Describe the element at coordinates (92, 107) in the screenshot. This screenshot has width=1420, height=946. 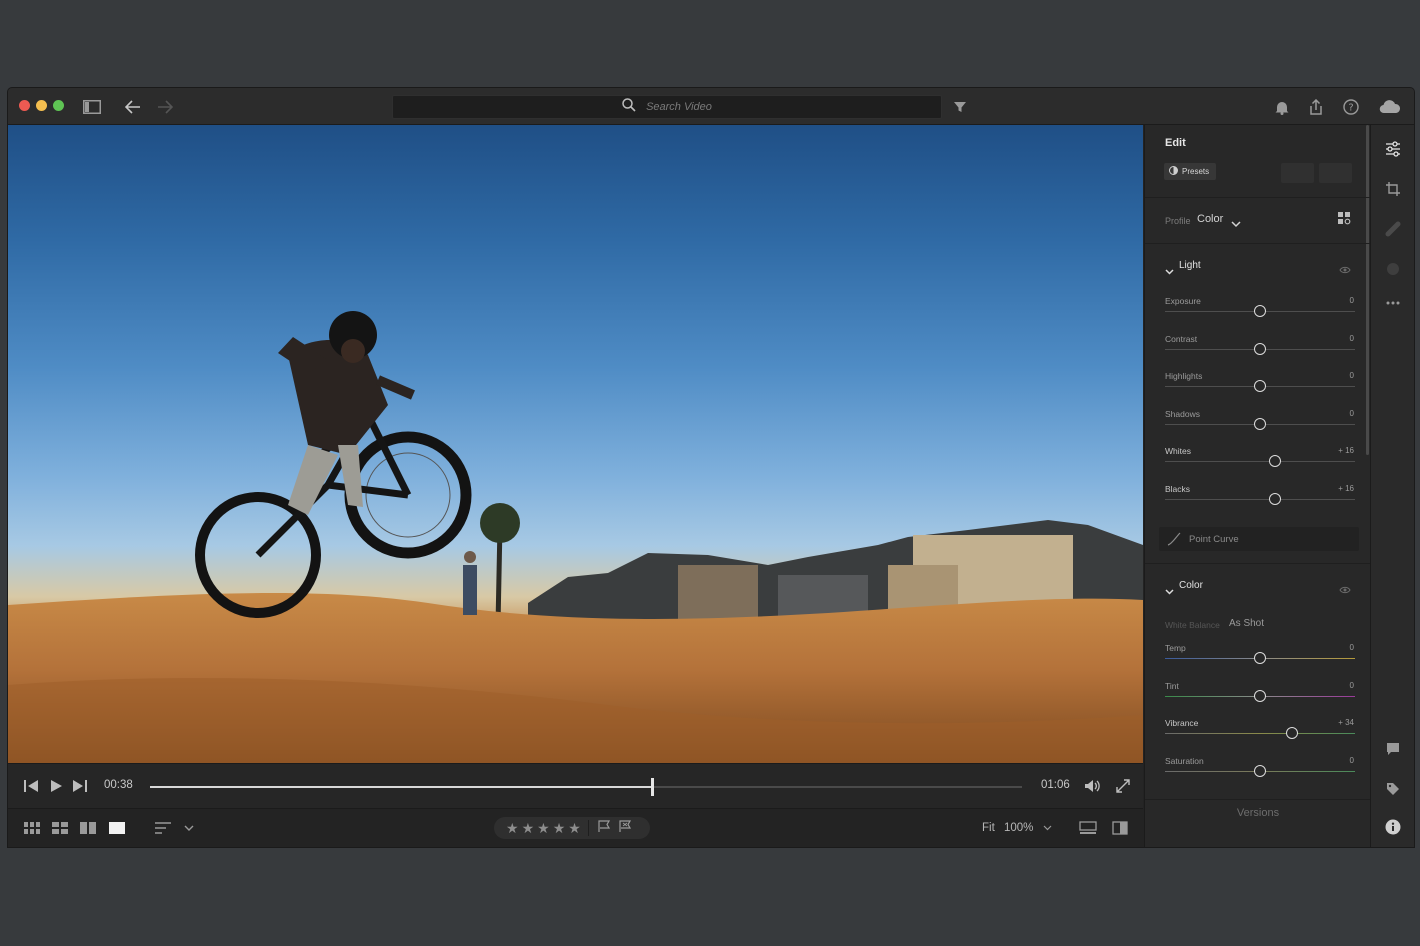
I see `sidebar-toggle-icon` at that location.